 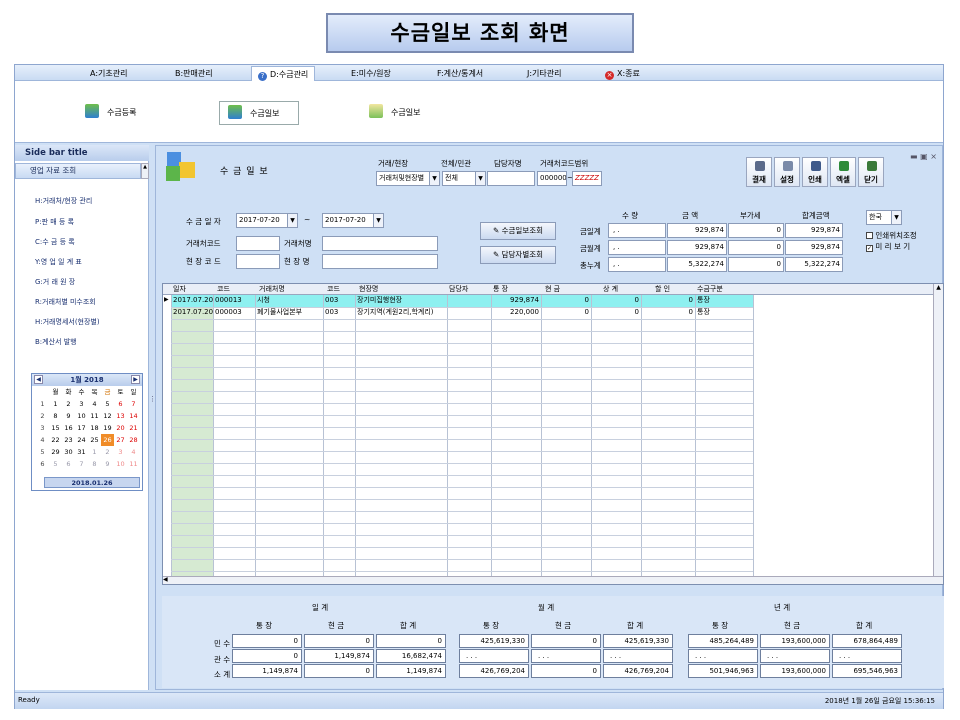 What do you see at coordinates (815, 172) in the screenshot?
I see `print-button: 인쇄` at bounding box center [815, 172].